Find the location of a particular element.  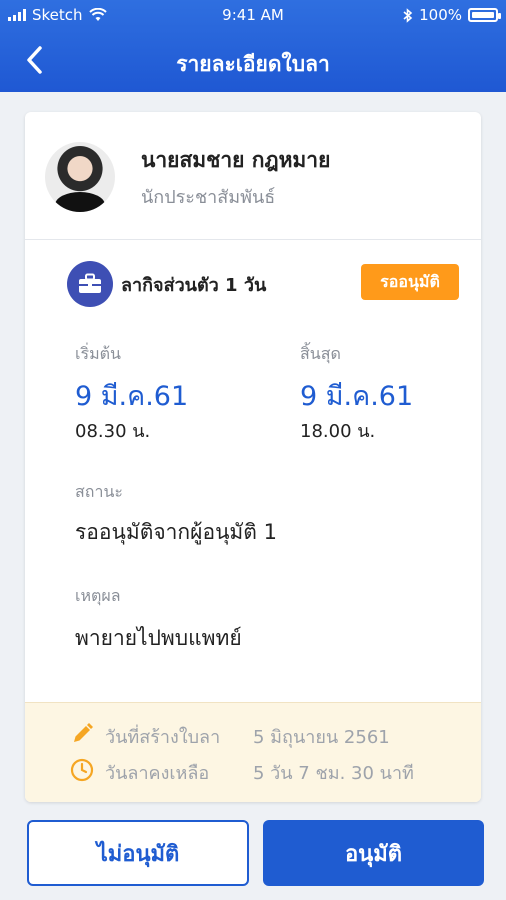

employee-role: นักประชาสัมพันธ์ is located at coordinates (208, 197).